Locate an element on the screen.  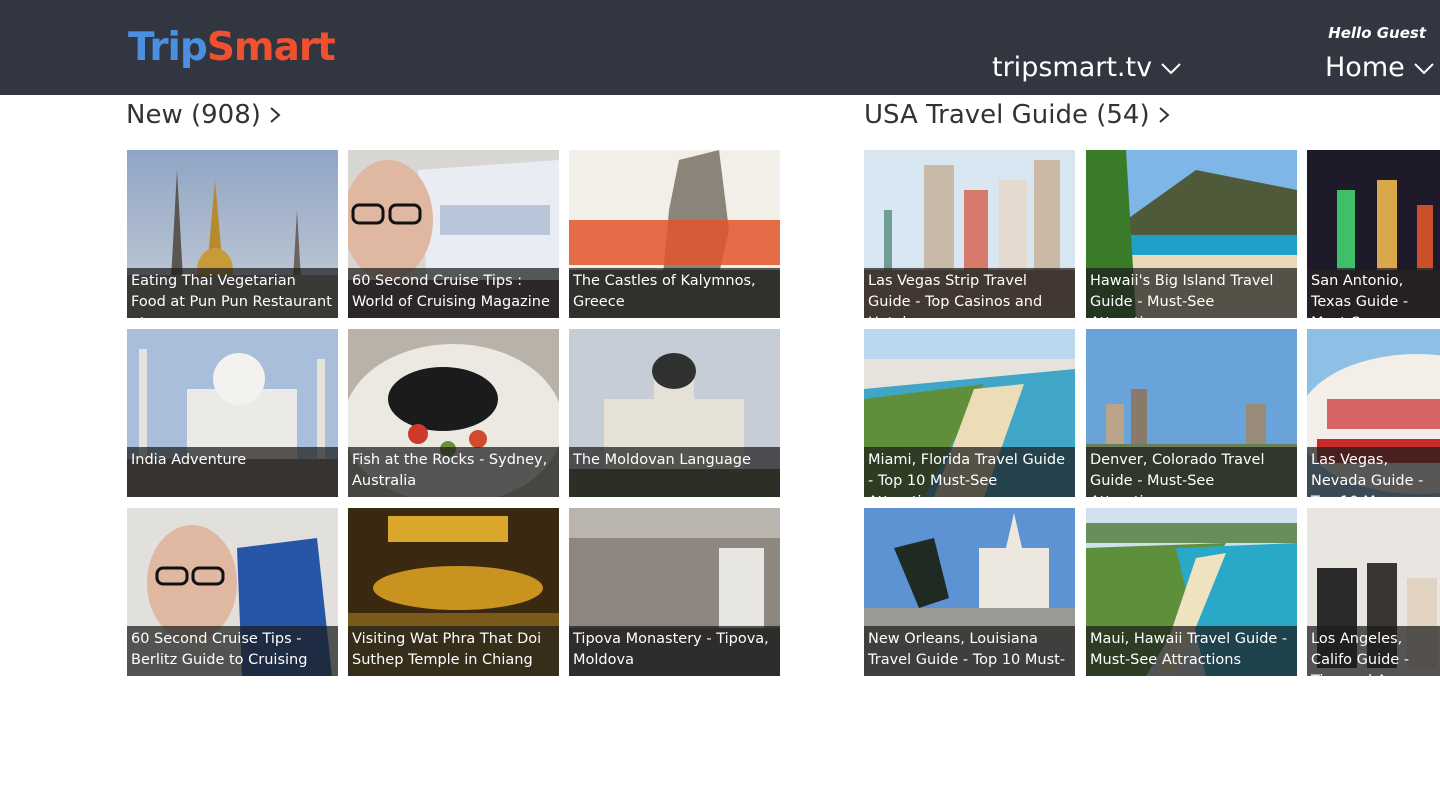
tile-caption: Fish at the Rocks - Sydney, Australia is located at coordinates (453, 472).